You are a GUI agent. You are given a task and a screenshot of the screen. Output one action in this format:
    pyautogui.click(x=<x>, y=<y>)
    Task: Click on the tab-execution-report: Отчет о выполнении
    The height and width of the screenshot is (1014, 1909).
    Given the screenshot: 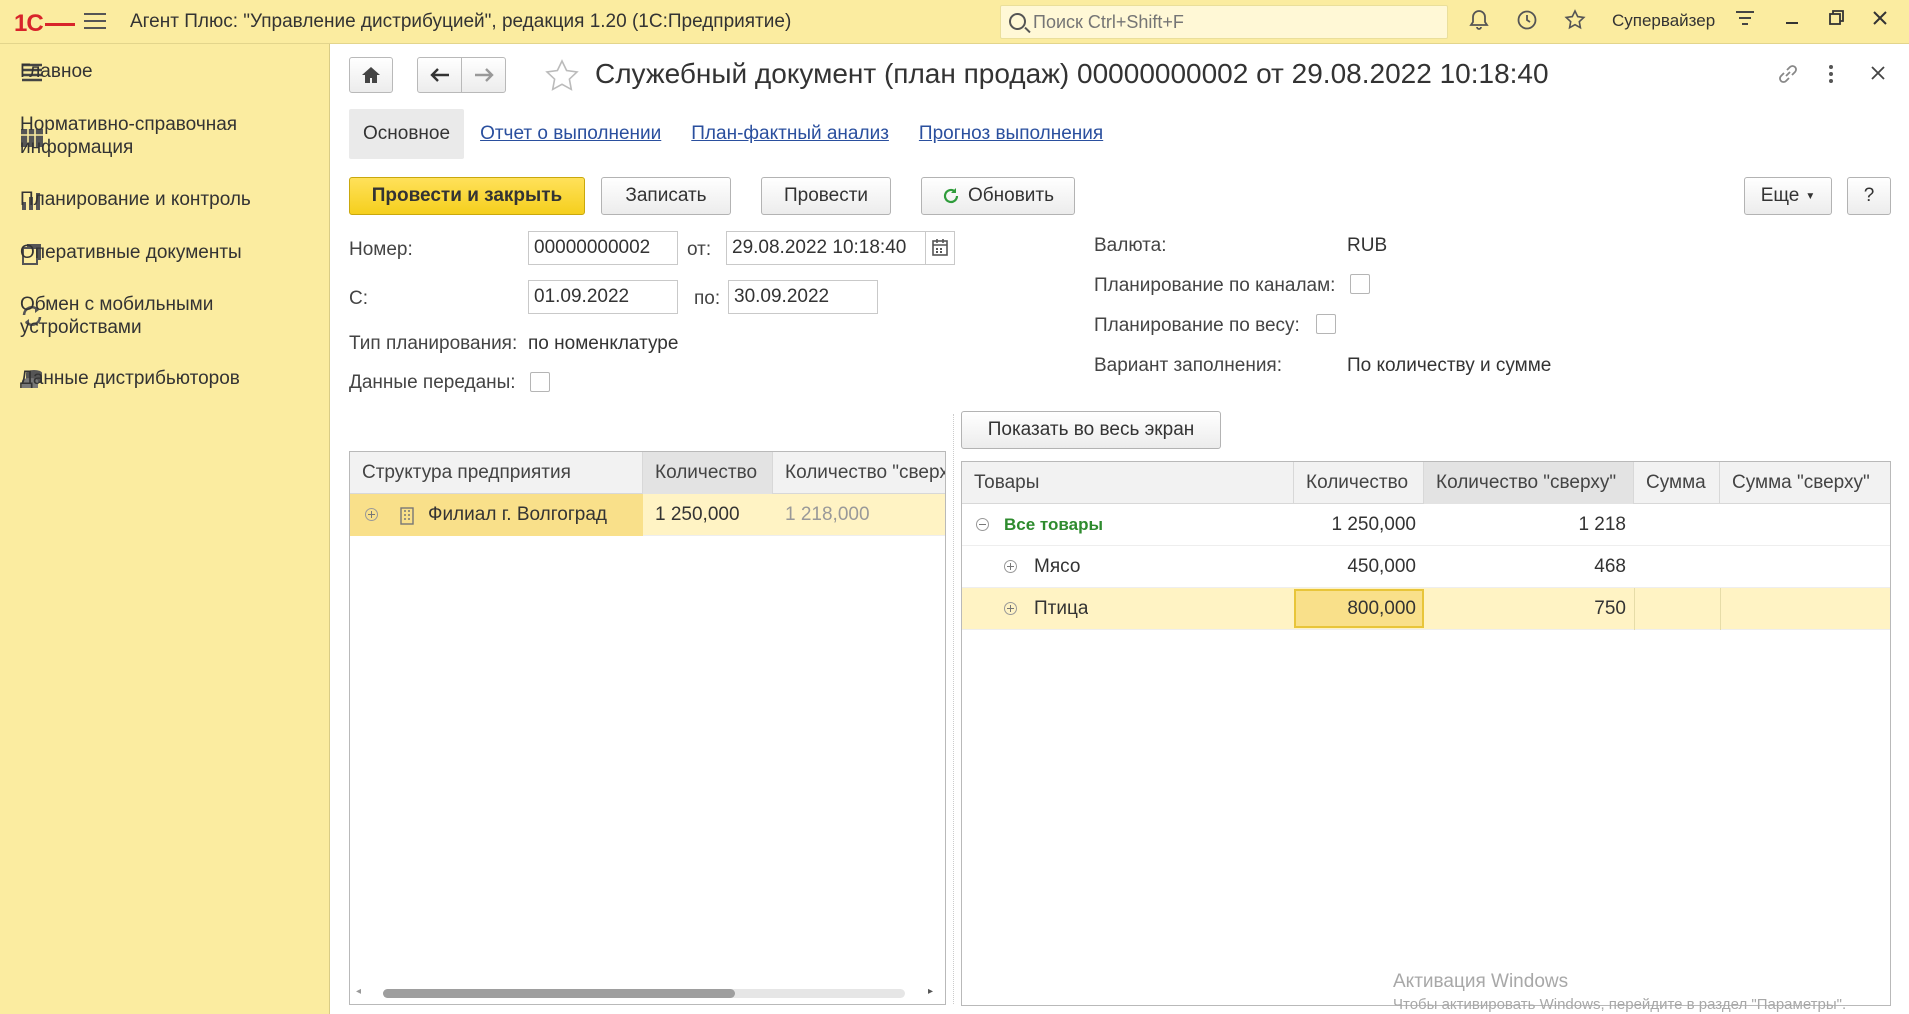 What is the action you would take?
    pyautogui.click(x=570, y=134)
    